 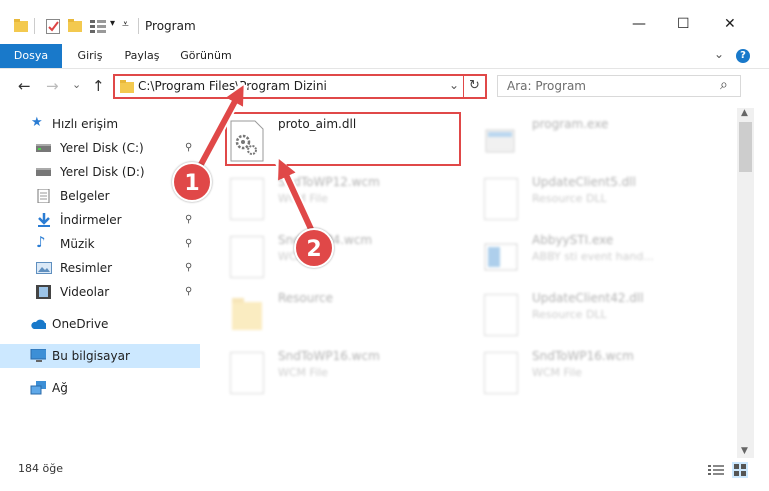 I want to click on arrow-to-address, so click(x=219, y=128).